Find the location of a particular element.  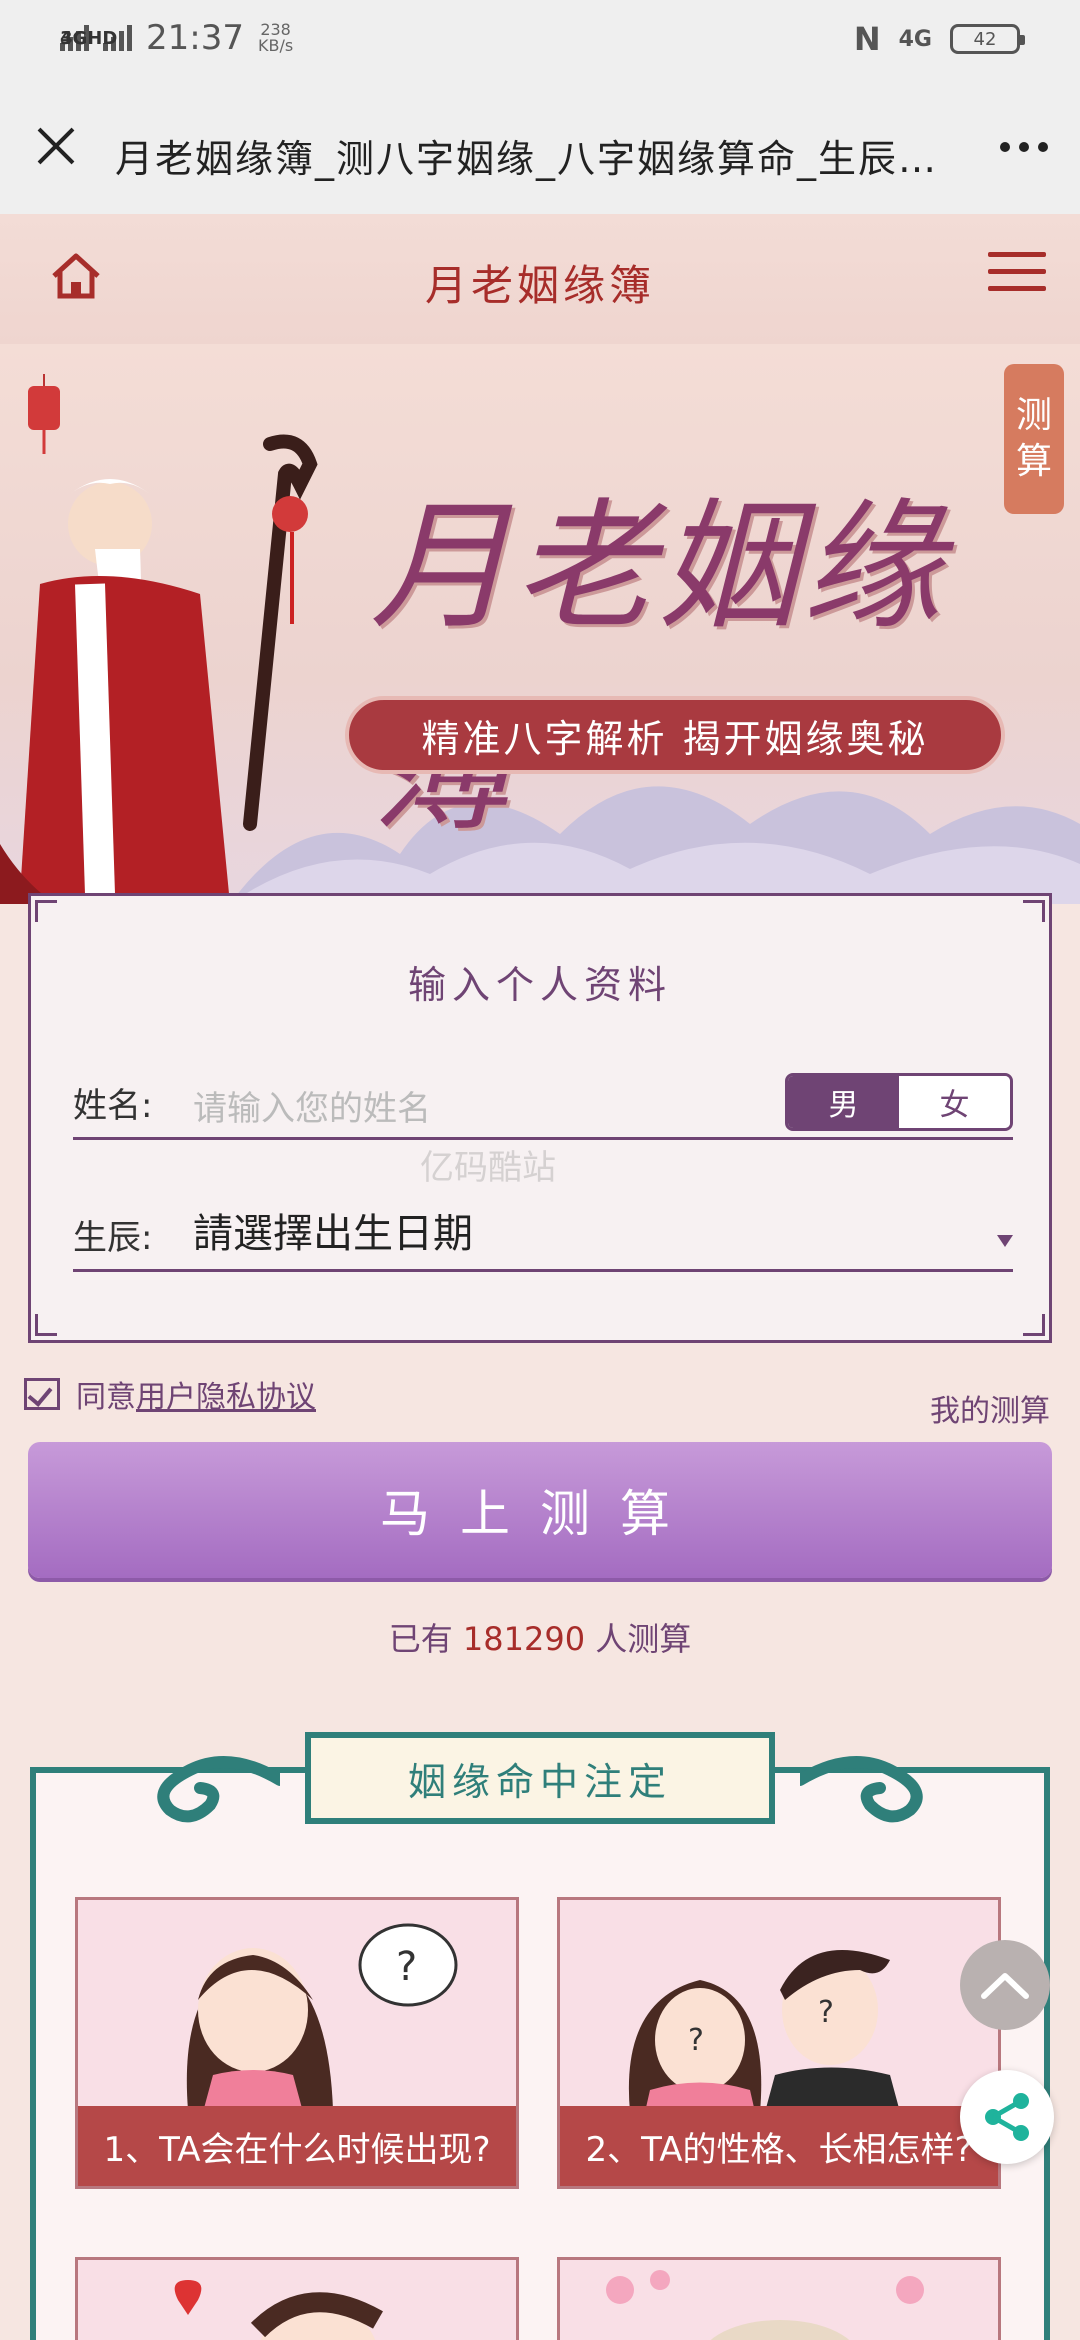

battery-icon: 42 is located at coordinates (987, 39).